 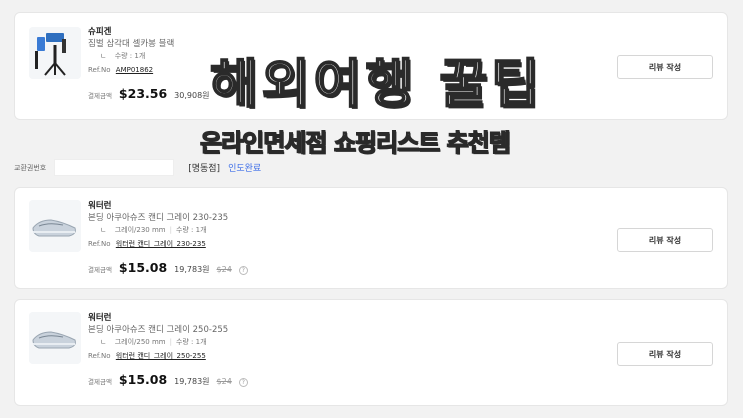 What do you see at coordinates (332, 218) in the screenshot?
I see `product-name: 본딩 아쿠아슈즈 캔디 그레이 230-235` at bounding box center [332, 218].